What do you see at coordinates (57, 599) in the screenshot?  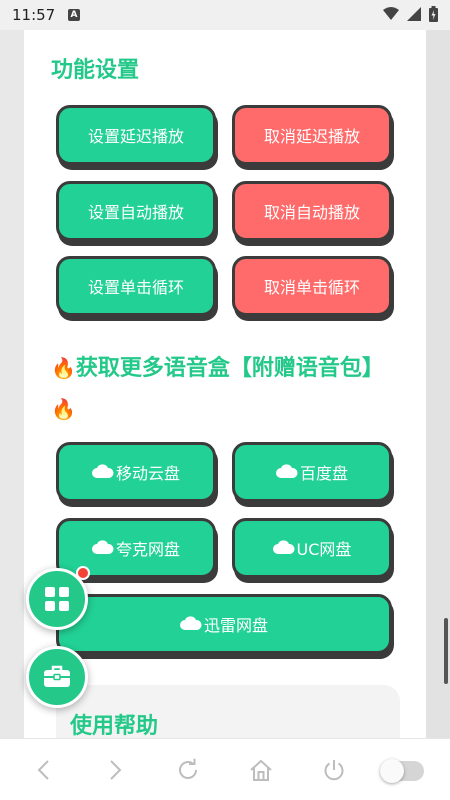 I see `grid-icon` at bounding box center [57, 599].